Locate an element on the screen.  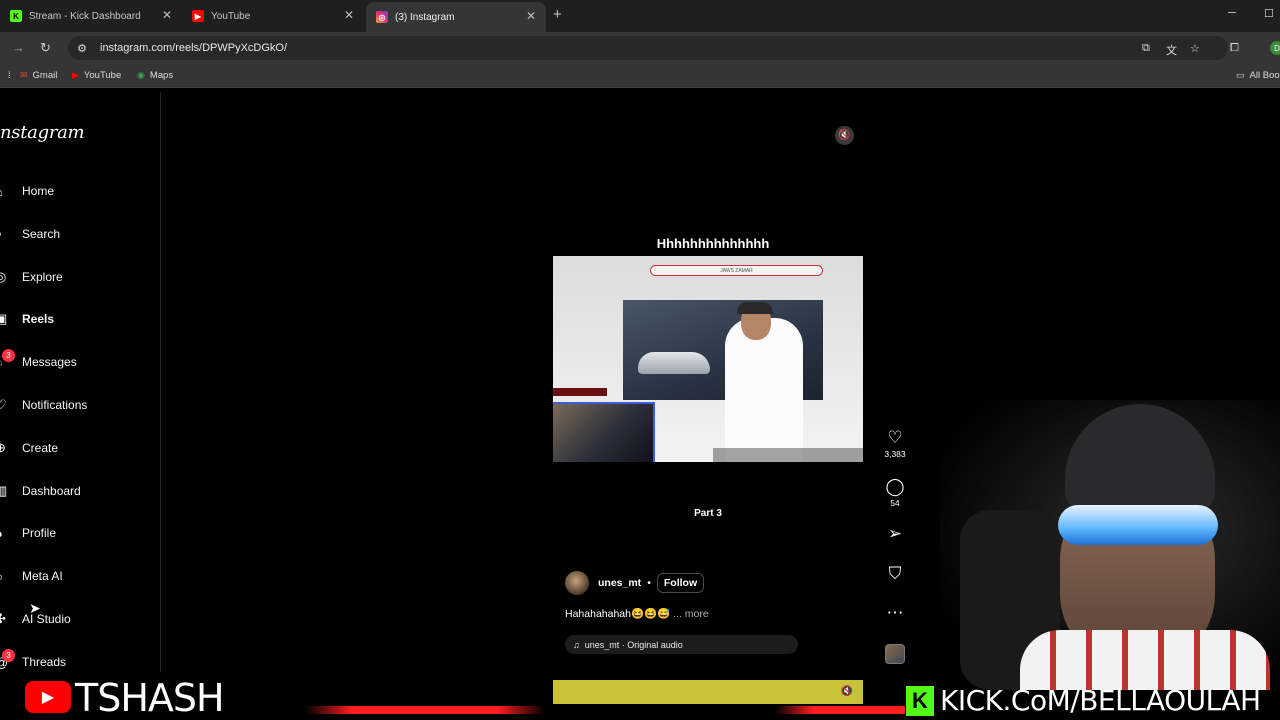
sidebar-item-explore: ◎ Explore is located at coordinates (31, 277).